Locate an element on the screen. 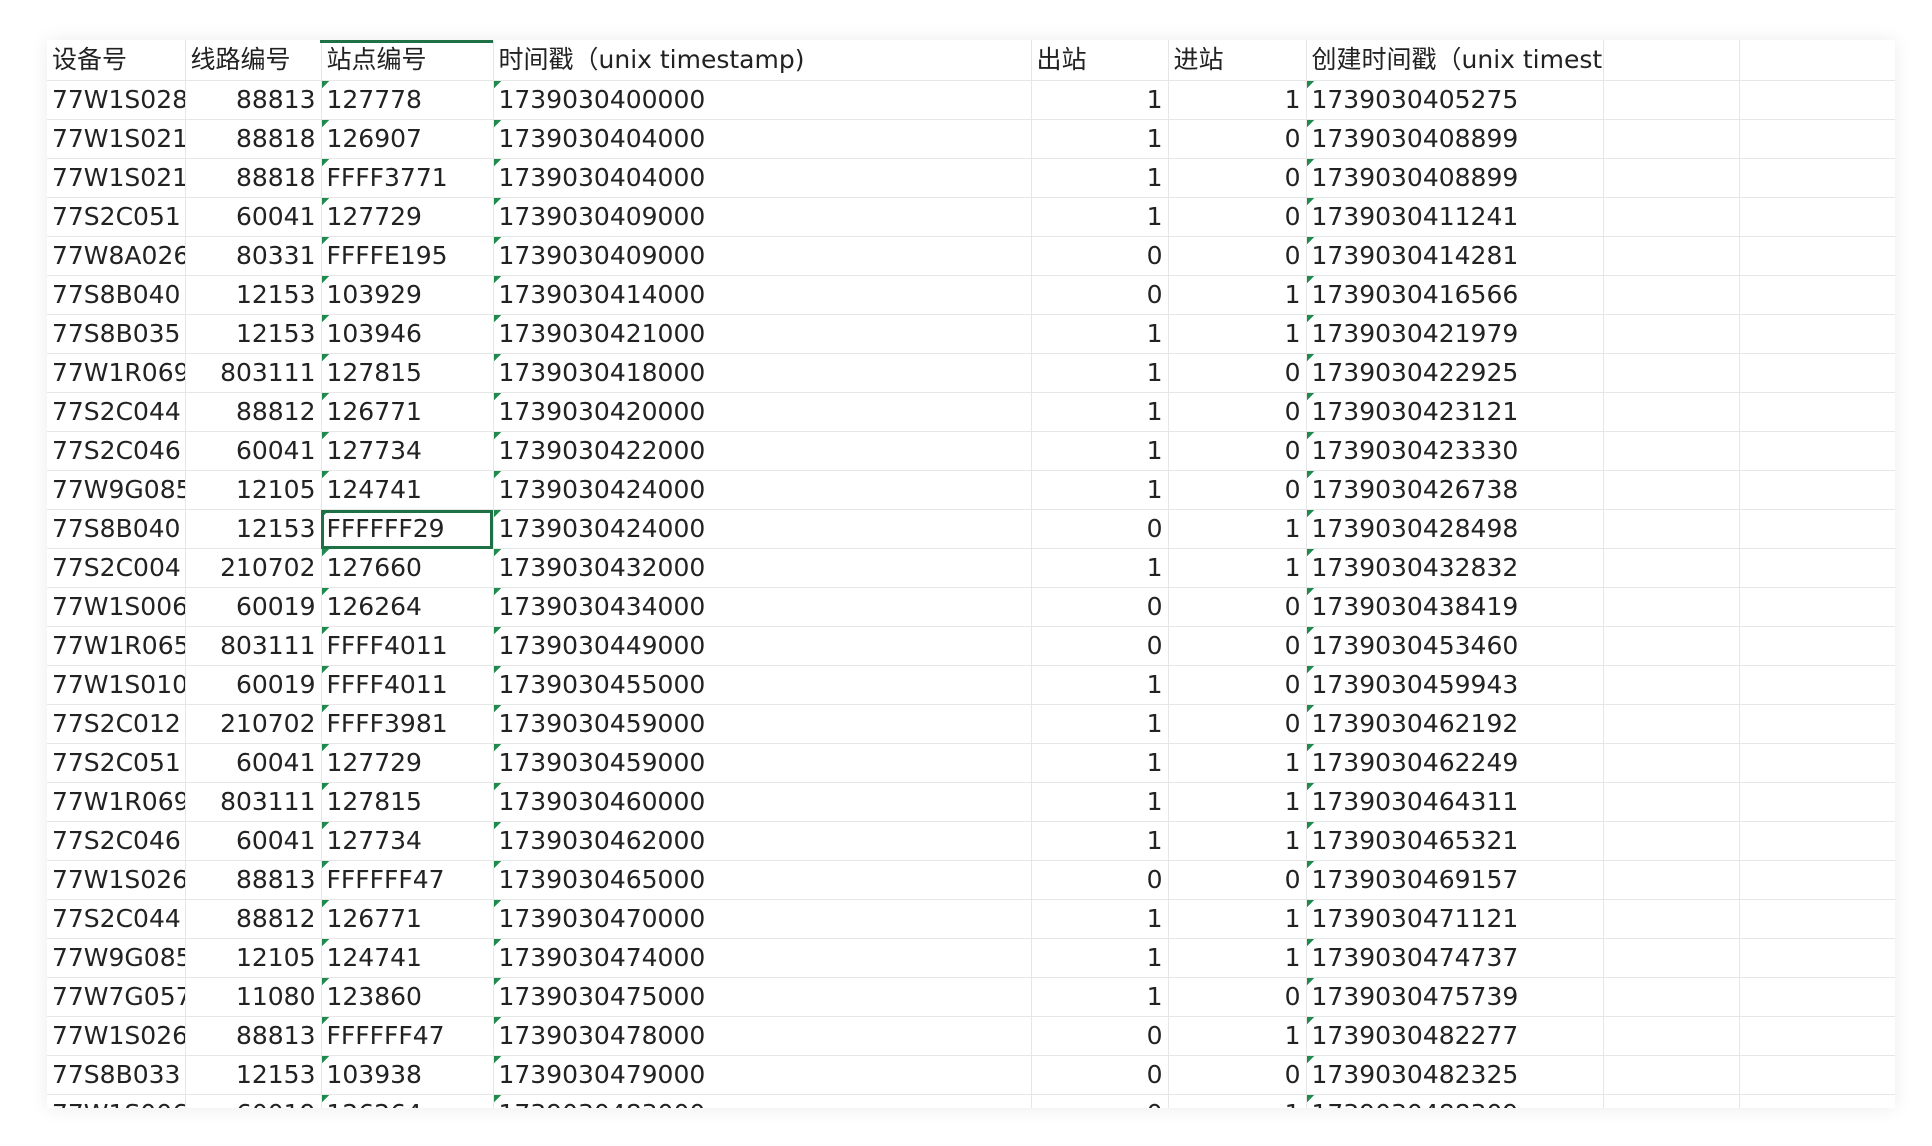 The image size is (1932, 1146). table-cell: 1739030416566 is located at coordinates (1455, 295).